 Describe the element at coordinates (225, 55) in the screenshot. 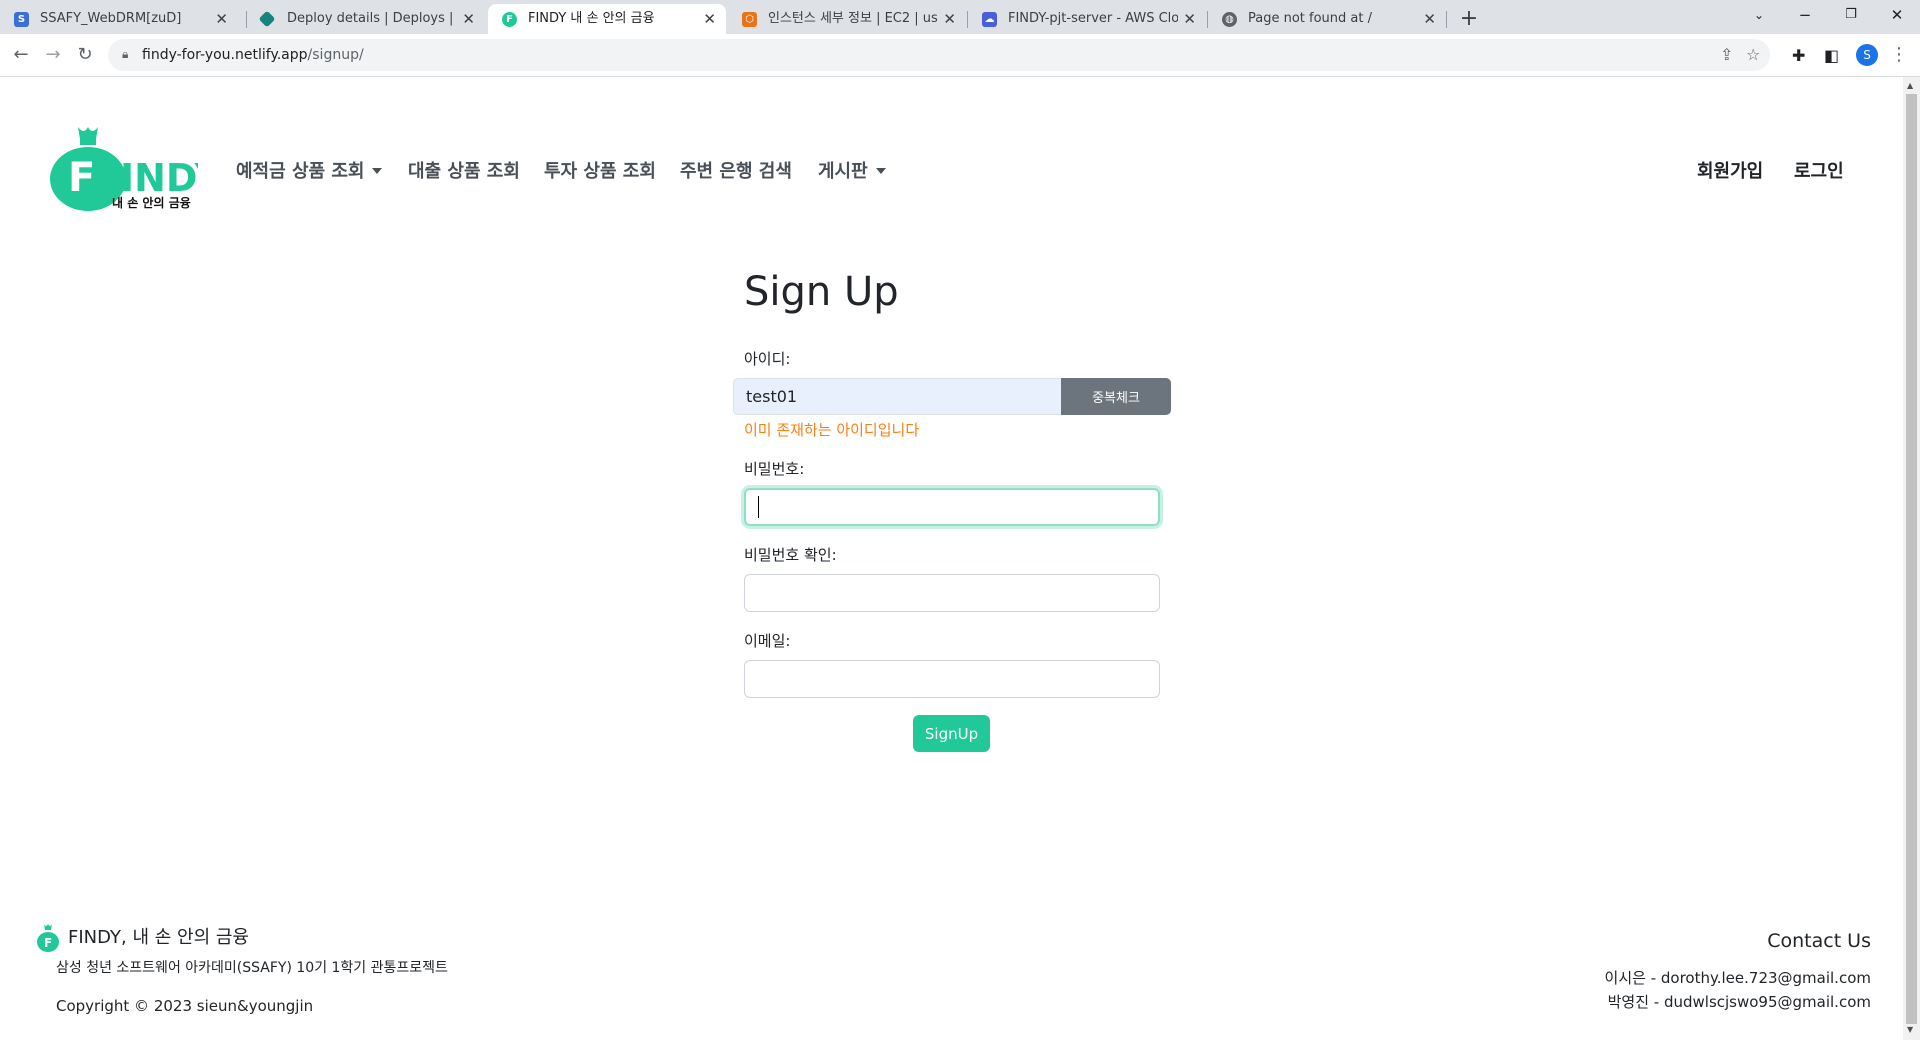

I see `url-host: findy-for-you.netlify.app` at that location.